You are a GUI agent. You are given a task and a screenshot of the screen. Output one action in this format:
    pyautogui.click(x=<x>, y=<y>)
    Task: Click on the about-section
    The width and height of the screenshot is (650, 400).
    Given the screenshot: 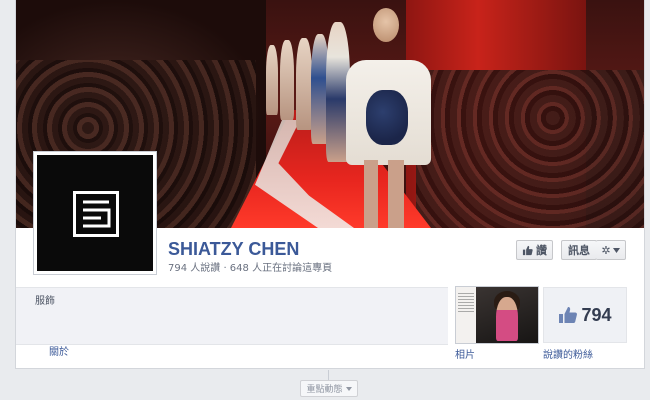 What is the action you would take?
    pyautogui.click(x=232, y=316)
    